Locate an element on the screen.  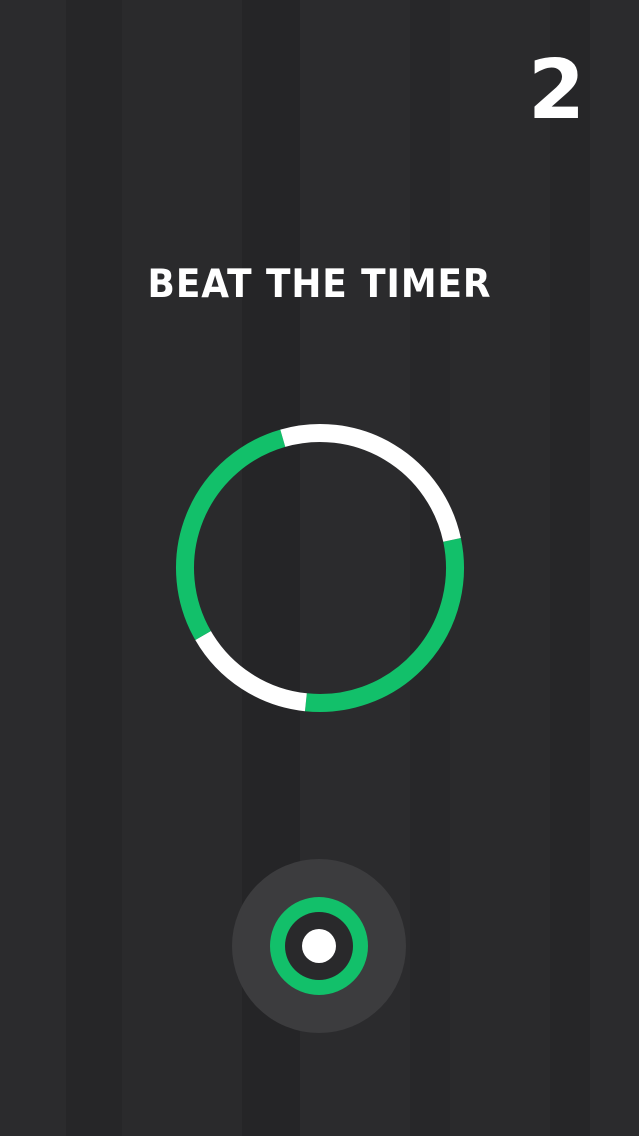
target-icon-gap is located at coordinates (319, 946).